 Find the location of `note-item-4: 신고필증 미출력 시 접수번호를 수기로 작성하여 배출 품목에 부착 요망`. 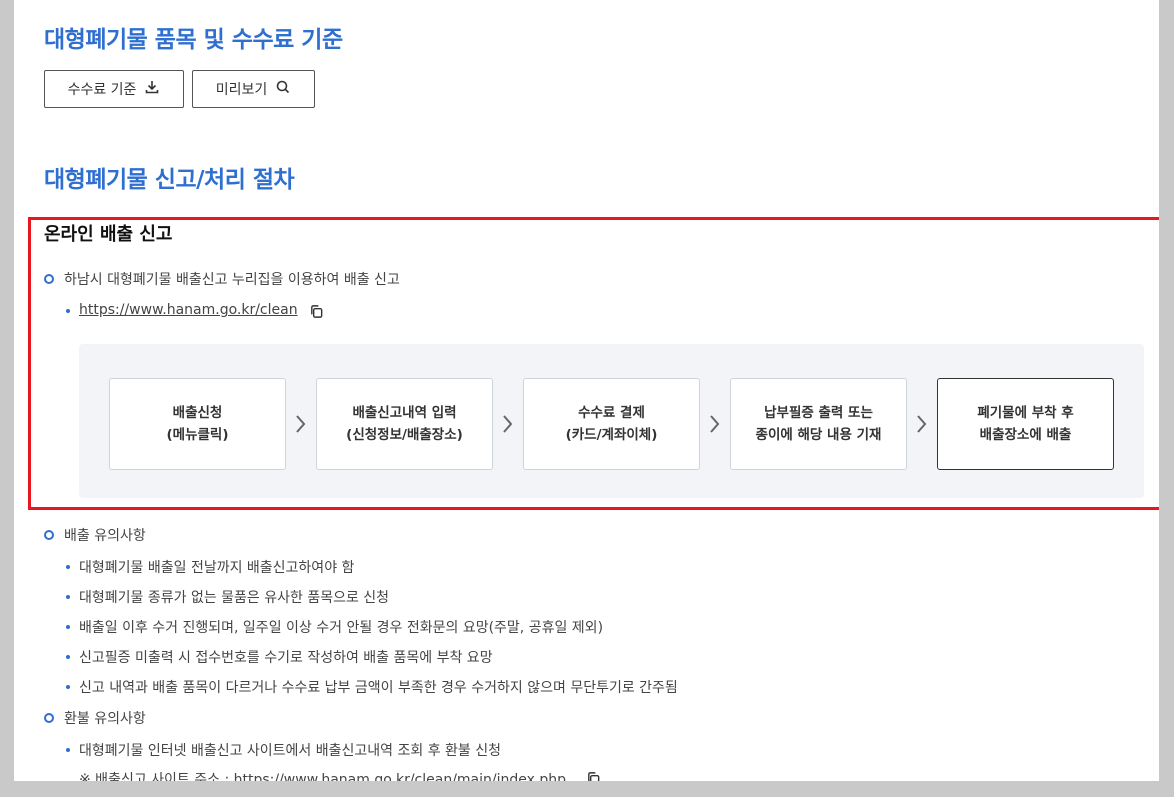

note-item-4: 신고필증 미출력 시 접수번호를 수기로 작성하여 배출 품목에 부착 요망 is located at coordinates (286, 658).